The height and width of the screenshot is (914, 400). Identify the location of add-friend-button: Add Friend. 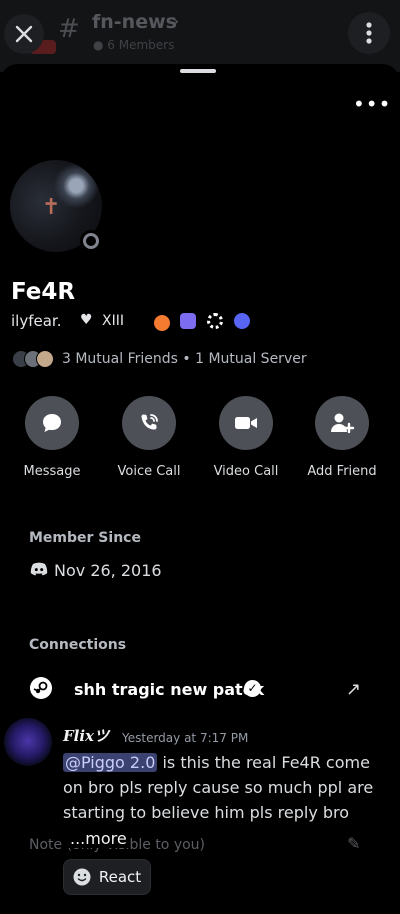
(342, 437).